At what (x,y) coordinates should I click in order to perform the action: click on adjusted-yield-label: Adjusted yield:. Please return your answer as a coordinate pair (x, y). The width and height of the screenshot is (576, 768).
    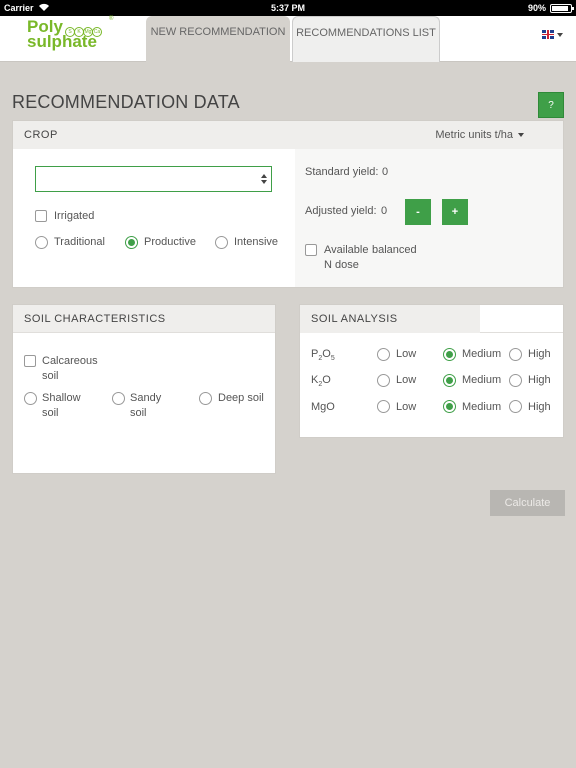
    Looking at the image, I should click on (341, 211).